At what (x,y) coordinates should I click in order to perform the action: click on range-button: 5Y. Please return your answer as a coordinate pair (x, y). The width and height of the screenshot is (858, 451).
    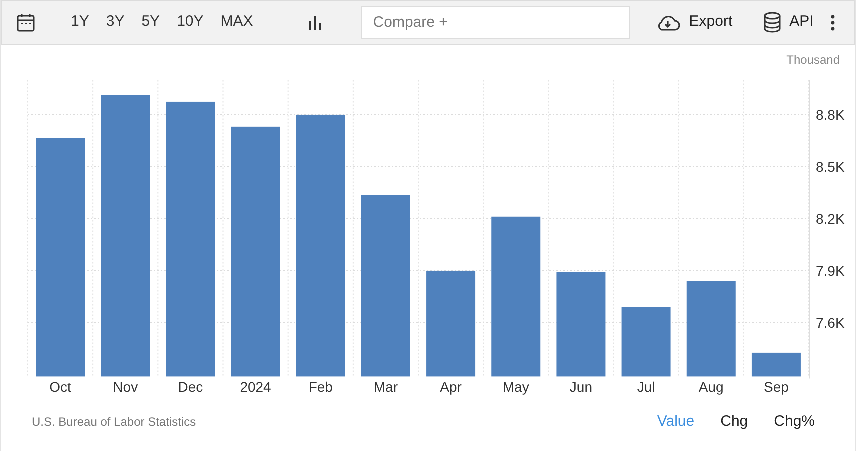
    Looking at the image, I should click on (151, 22).